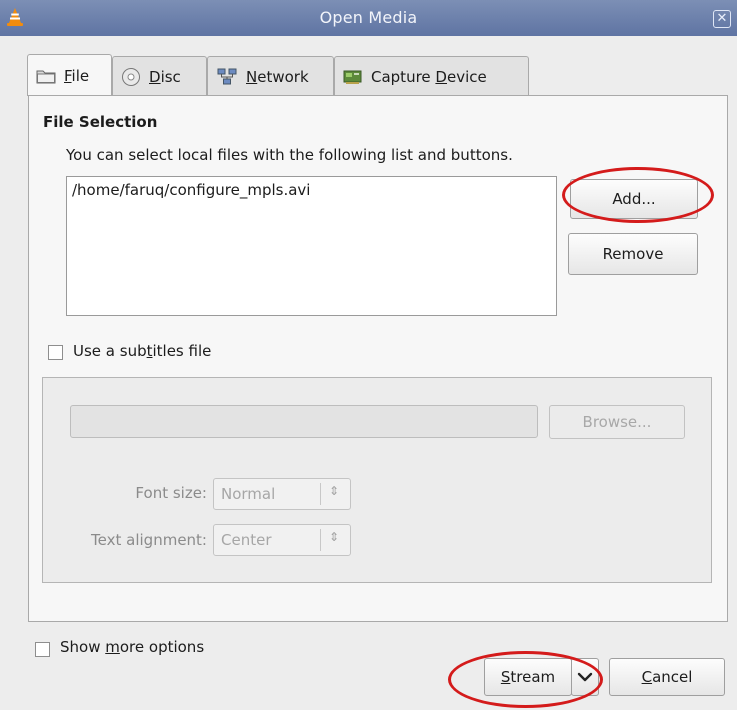  What do you see at coordinates (667, 677) in the screenshot?
I see `cancel-button: Cancel` at bounding box center [667, 677].